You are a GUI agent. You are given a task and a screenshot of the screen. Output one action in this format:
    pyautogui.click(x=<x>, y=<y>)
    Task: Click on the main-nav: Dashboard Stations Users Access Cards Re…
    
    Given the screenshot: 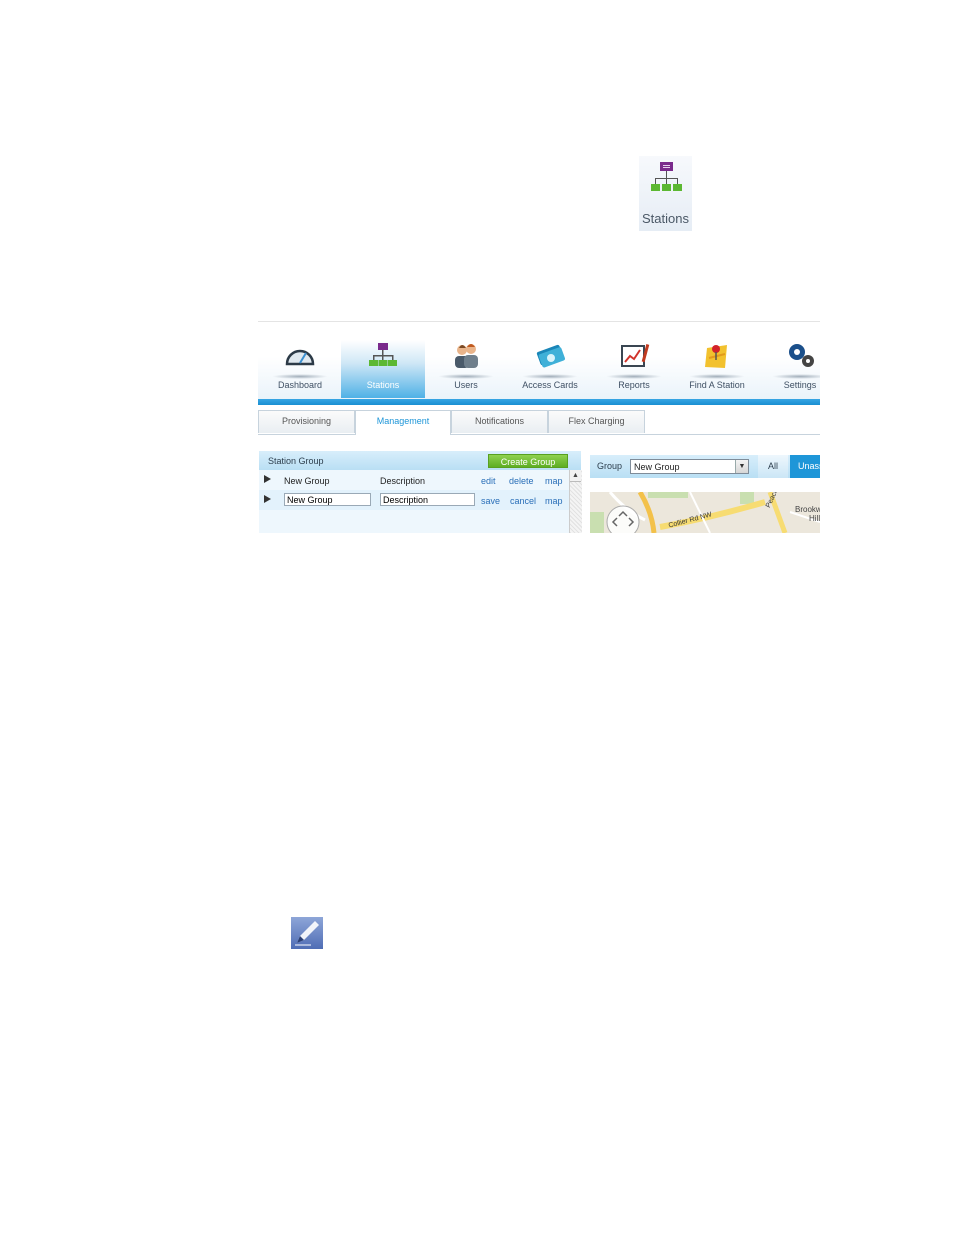 What is the action you would take?
    pyautogui.click(x=539, y=360)
    